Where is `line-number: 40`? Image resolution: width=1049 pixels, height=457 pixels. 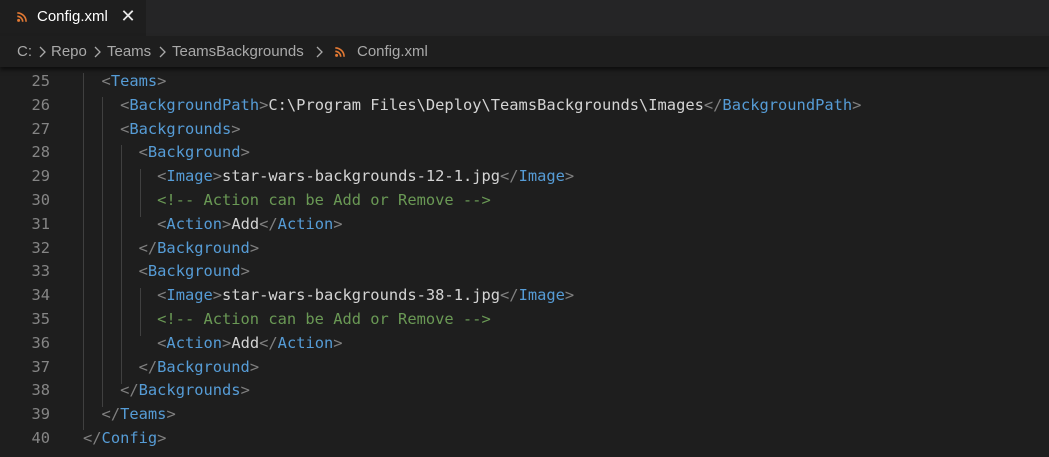 line-number: 40 is located at coordinates (40, 438).